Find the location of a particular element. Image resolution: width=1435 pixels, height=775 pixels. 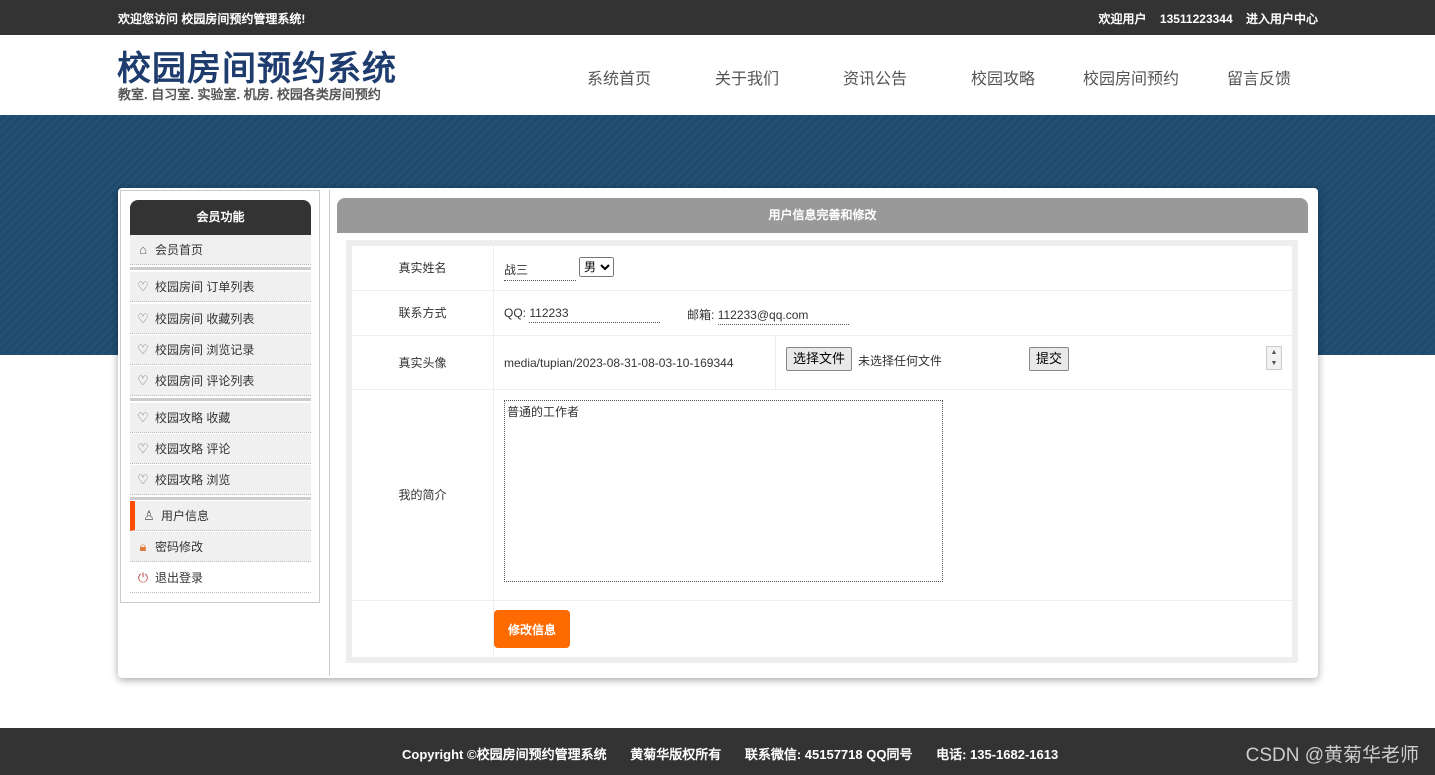

sidebar-item-label: 密码修改 is located at coordinates (179, 547).